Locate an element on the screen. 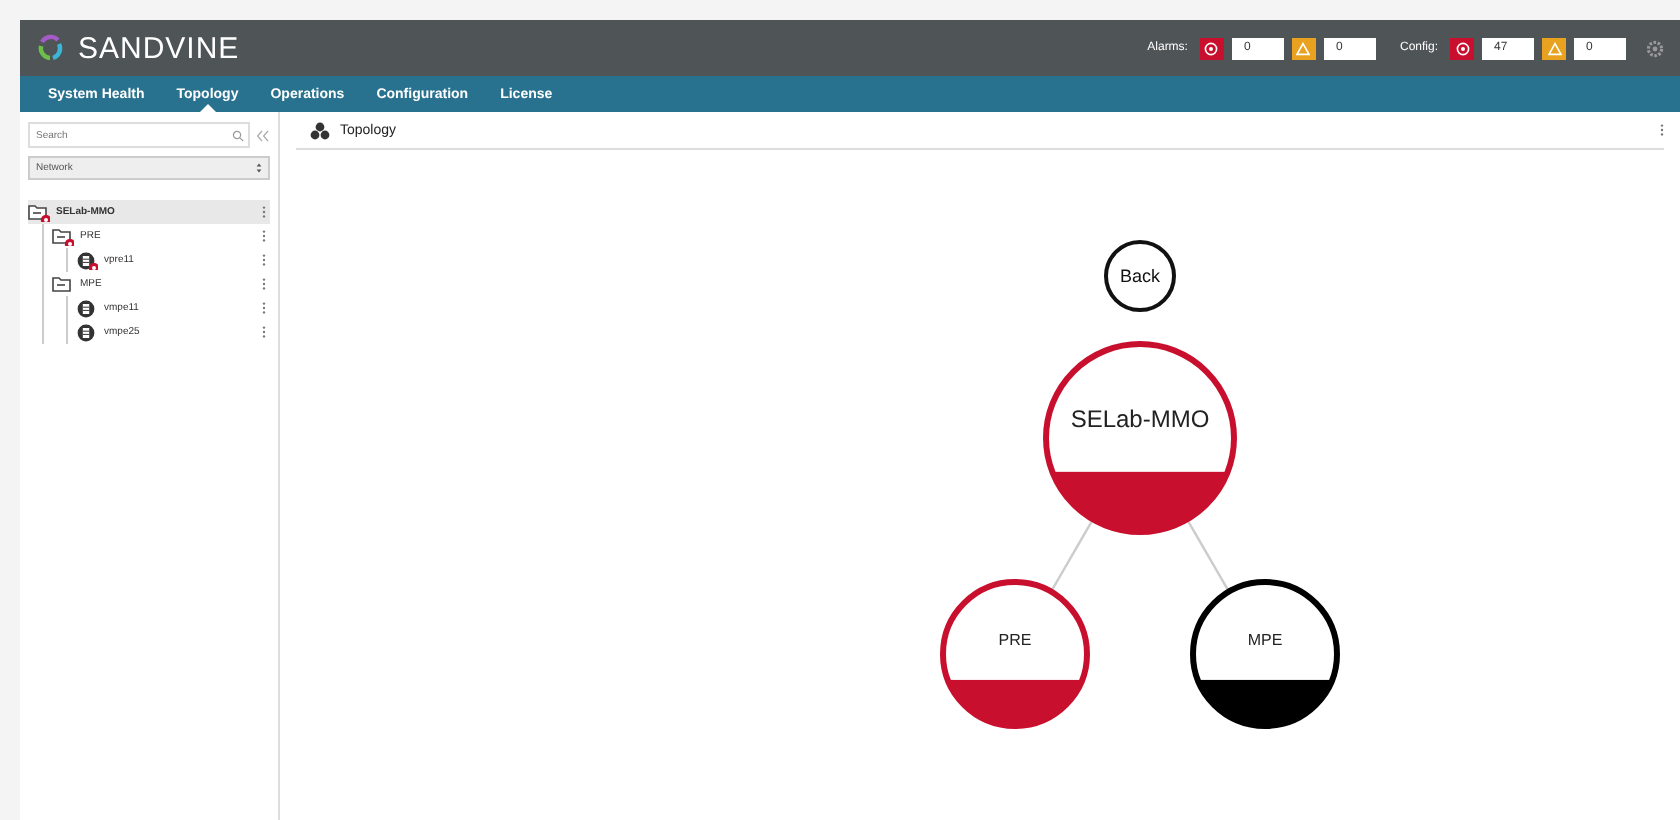 The width and height of the screenshot is (1680, 820). sort-icon is located at coordinates (259, 168).